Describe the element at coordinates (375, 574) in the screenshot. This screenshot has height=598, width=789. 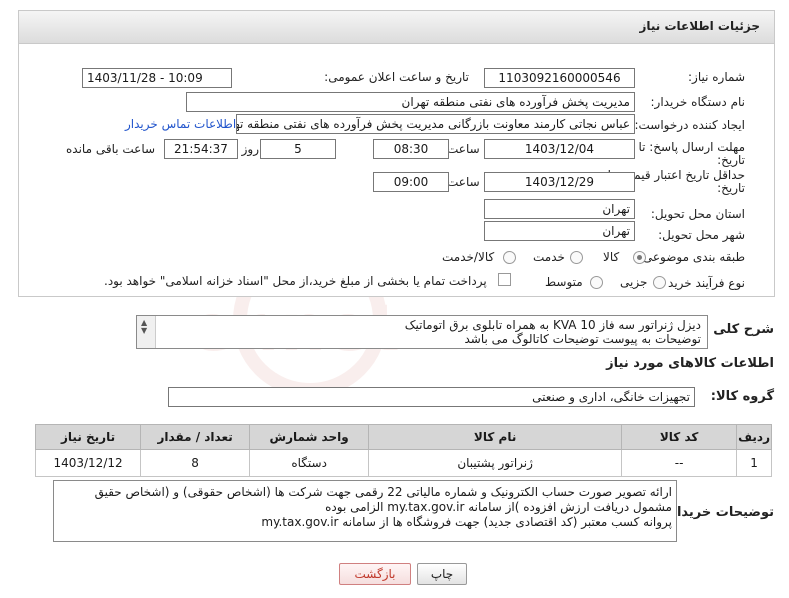
I see `back-button: بازگشت` at that location.